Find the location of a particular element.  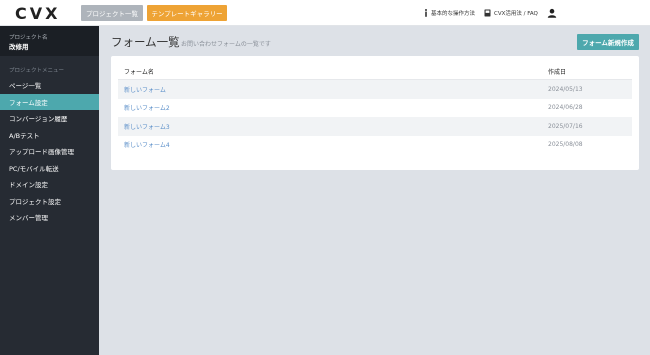

created-date: 2024/06/28 is located at coordinates (565, 108).